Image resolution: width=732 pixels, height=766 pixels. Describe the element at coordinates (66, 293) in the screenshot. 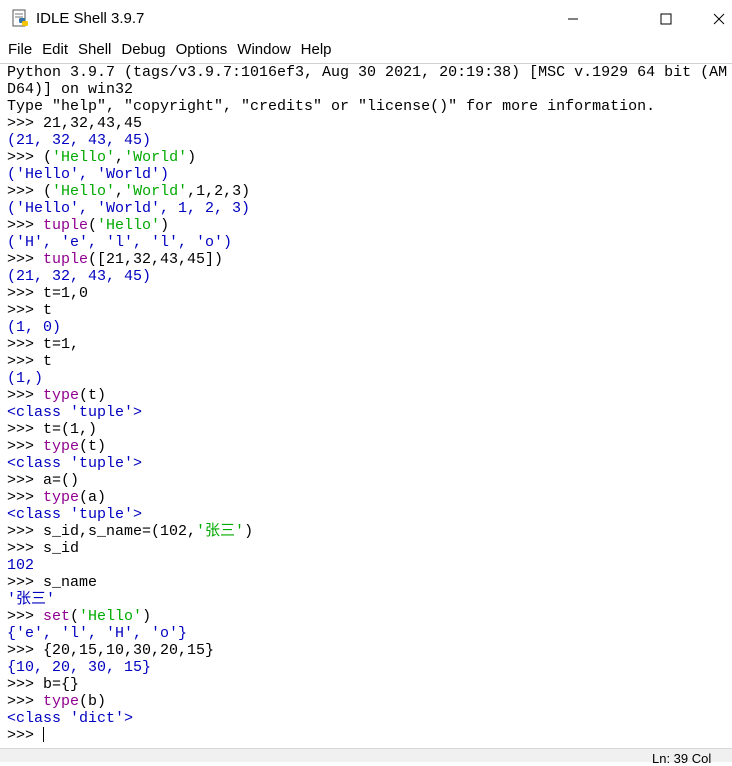

I see `shell-code: t=1,0` at that location.